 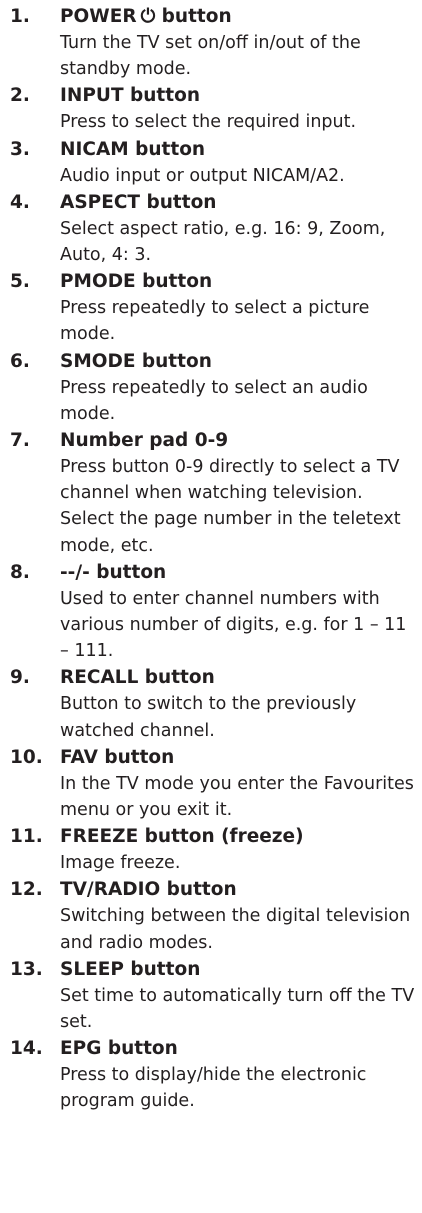 What do you see at coordinates (20, 678) in the screenshot?
I see `item-number: 9.` at bounding box center [20, 678].